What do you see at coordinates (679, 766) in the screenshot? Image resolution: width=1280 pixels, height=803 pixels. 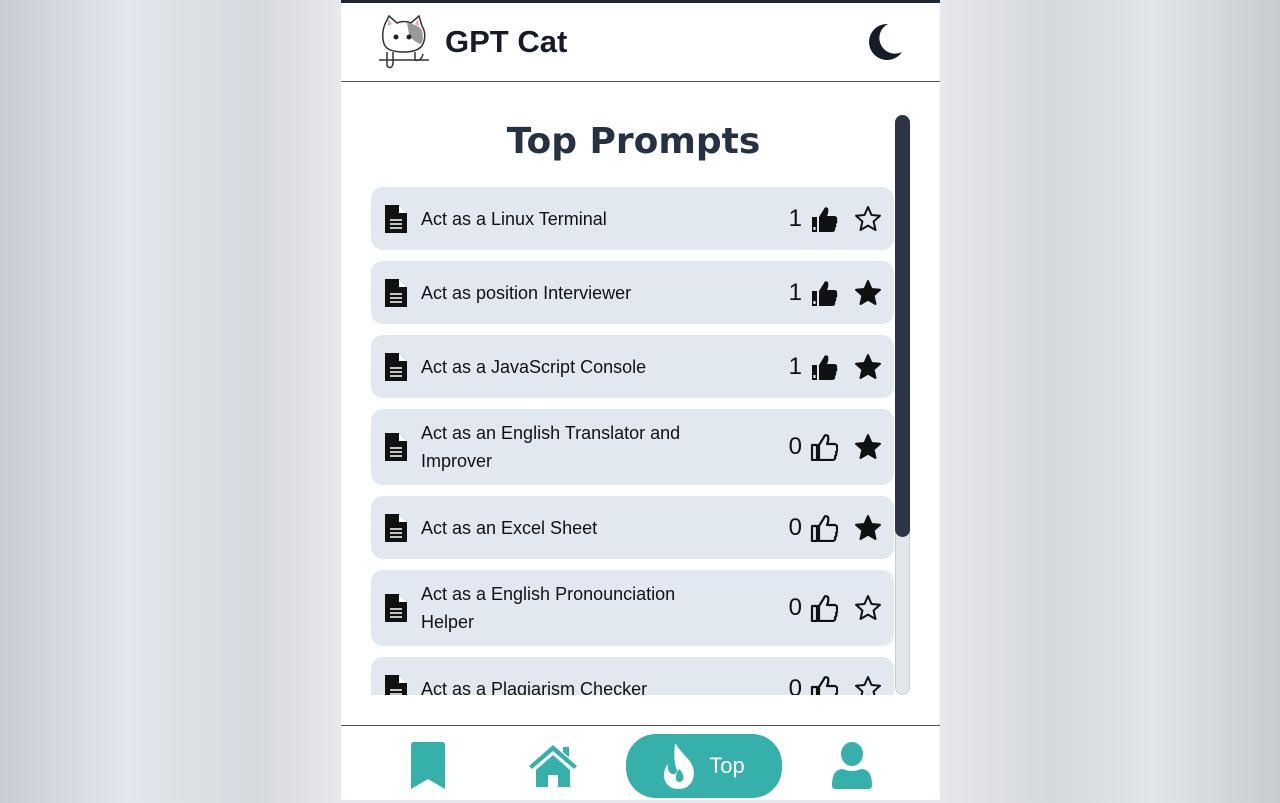 I see `fire-icon` at bounding box center [679, 766].